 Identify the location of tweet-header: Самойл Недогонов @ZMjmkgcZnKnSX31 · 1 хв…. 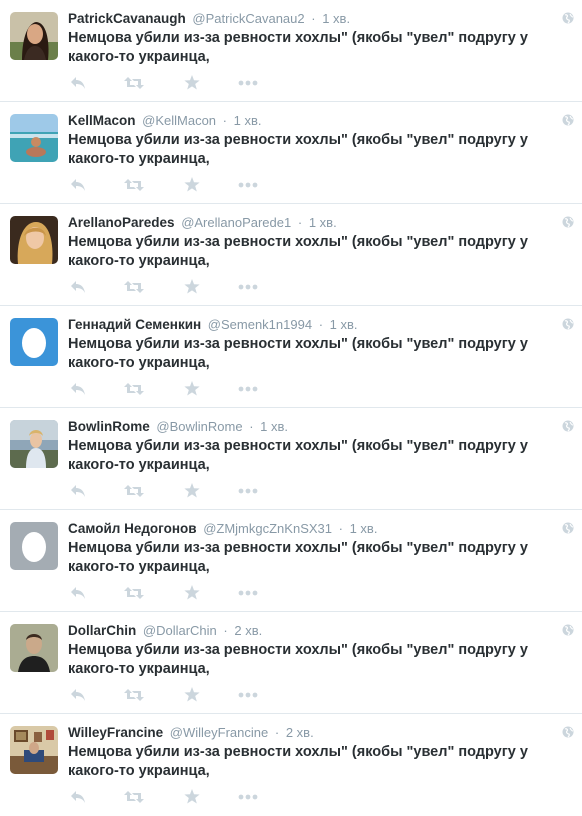
(310, 529).